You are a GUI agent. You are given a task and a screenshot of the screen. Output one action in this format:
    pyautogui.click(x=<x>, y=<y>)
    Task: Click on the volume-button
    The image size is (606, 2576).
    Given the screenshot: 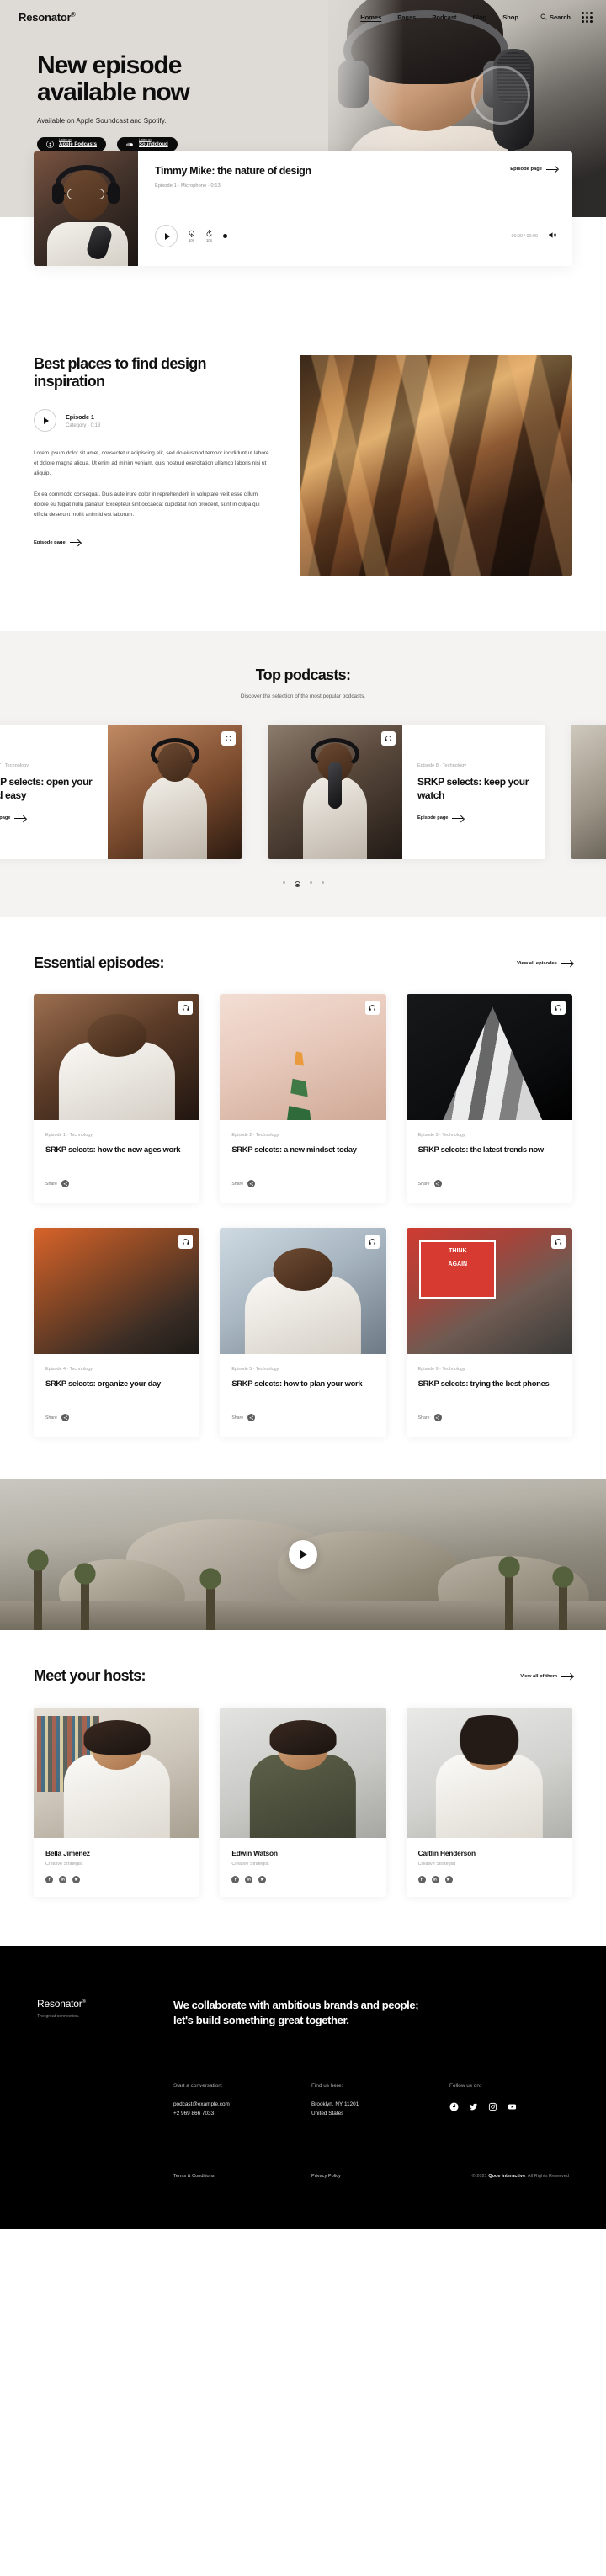 What is the action you would take?
    pyautogui.click(x=552, y=236)
    